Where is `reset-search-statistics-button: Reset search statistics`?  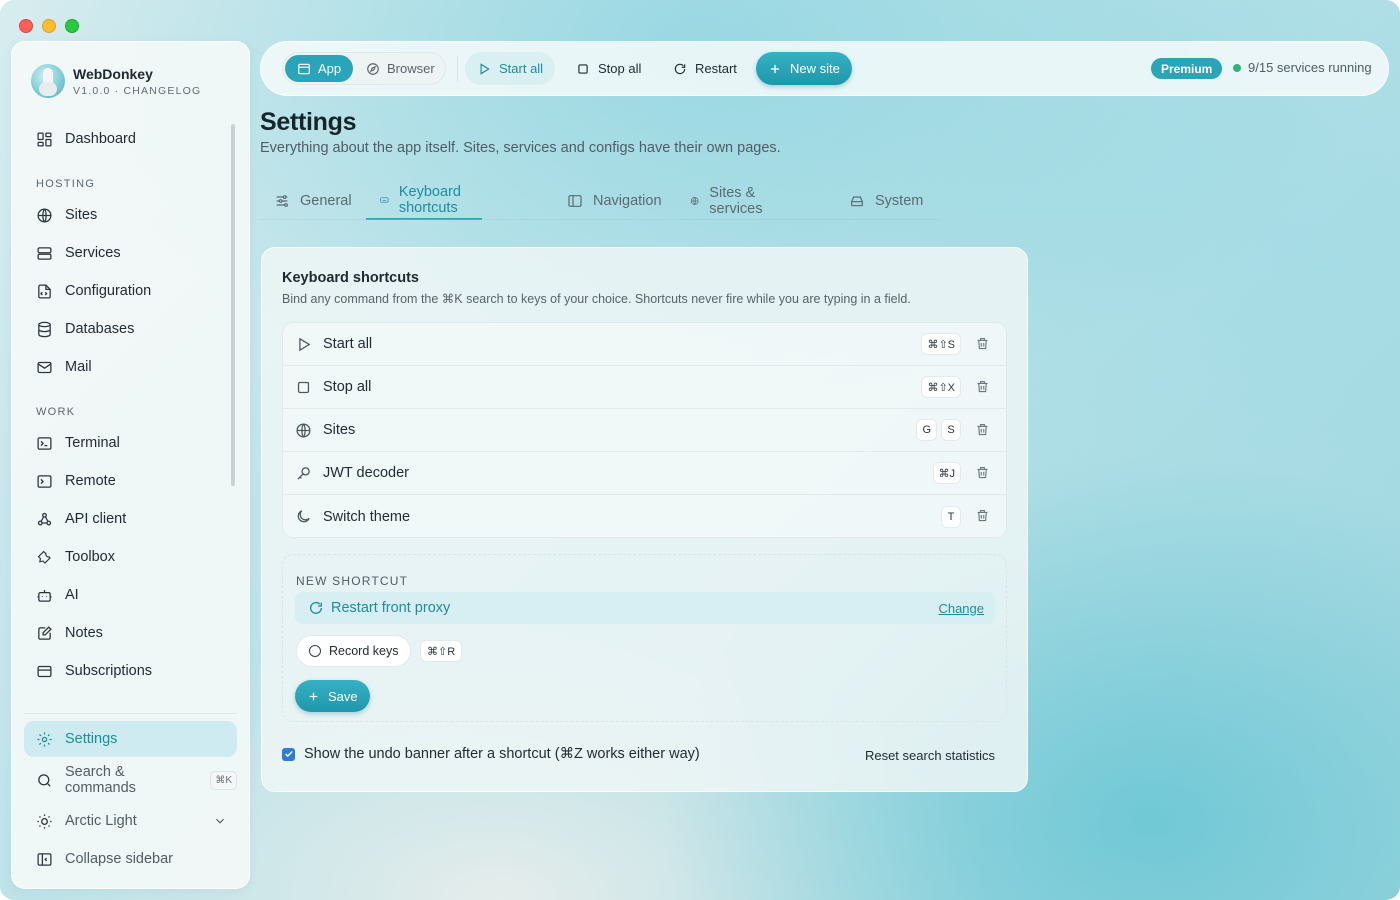 reset-search-statistics-button: Reset search statistics is located at coordinates (930, 755).